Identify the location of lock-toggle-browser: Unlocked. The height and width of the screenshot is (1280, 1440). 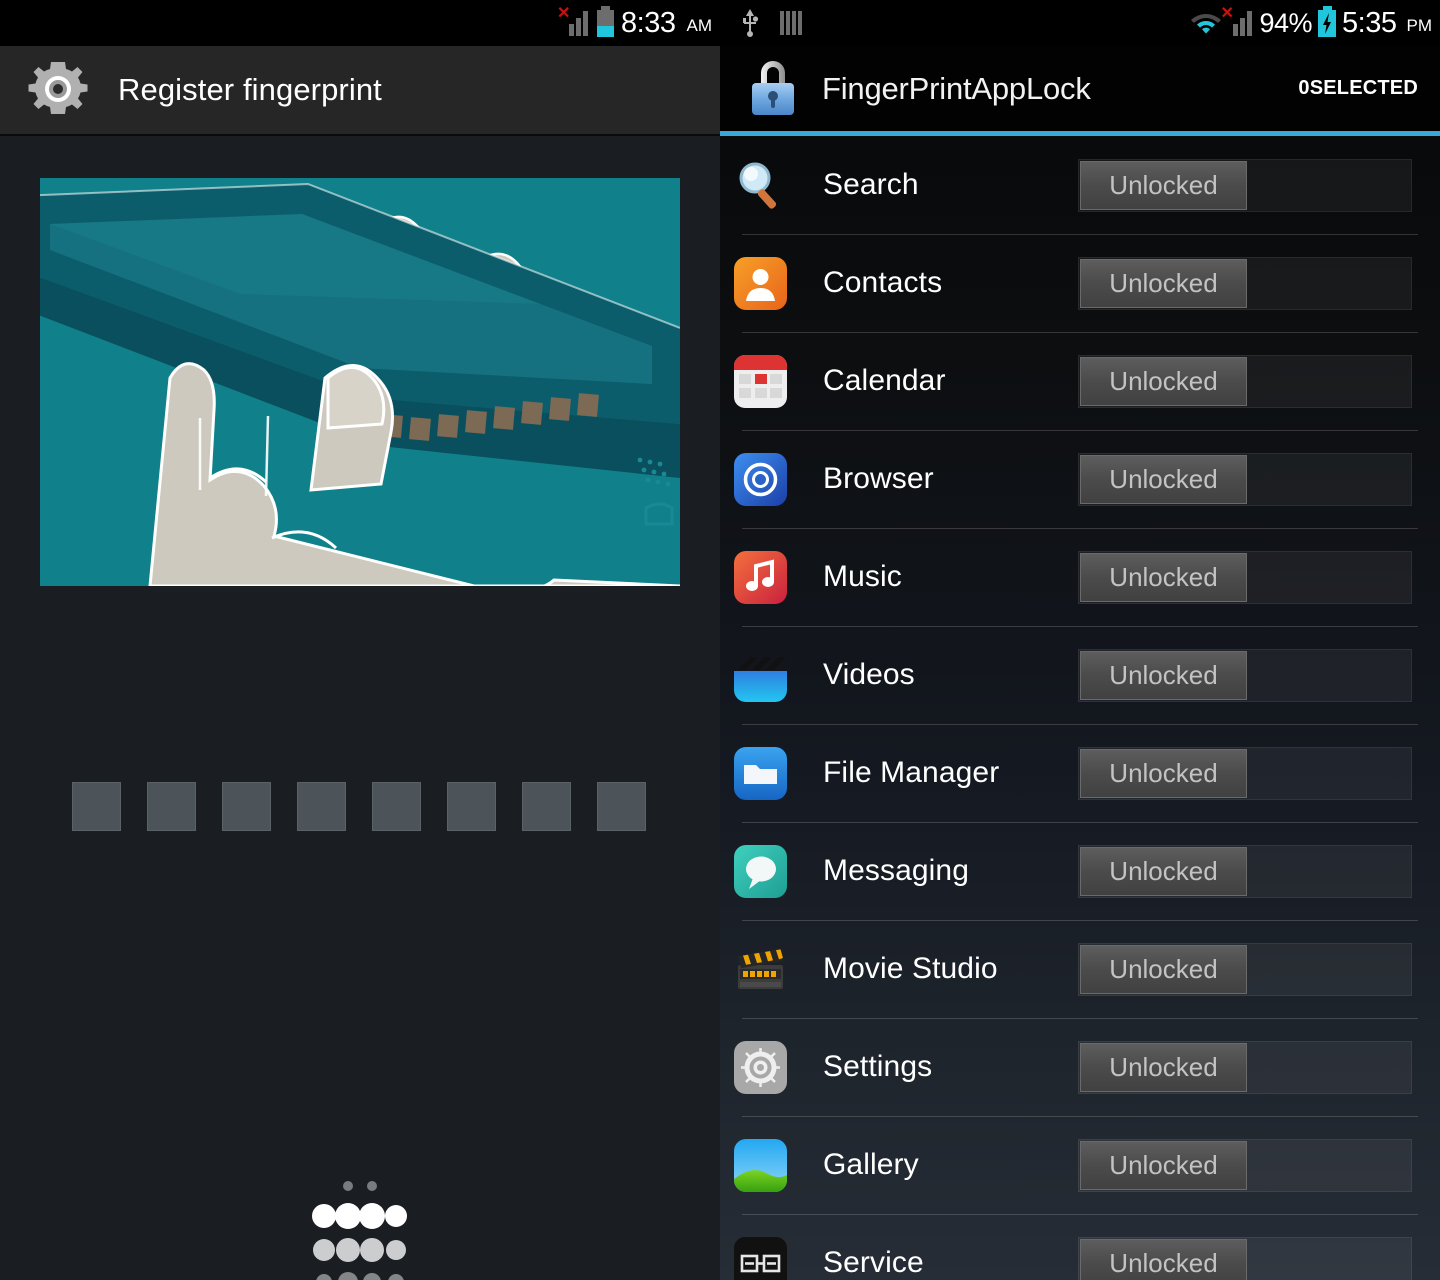
(1245, 479).